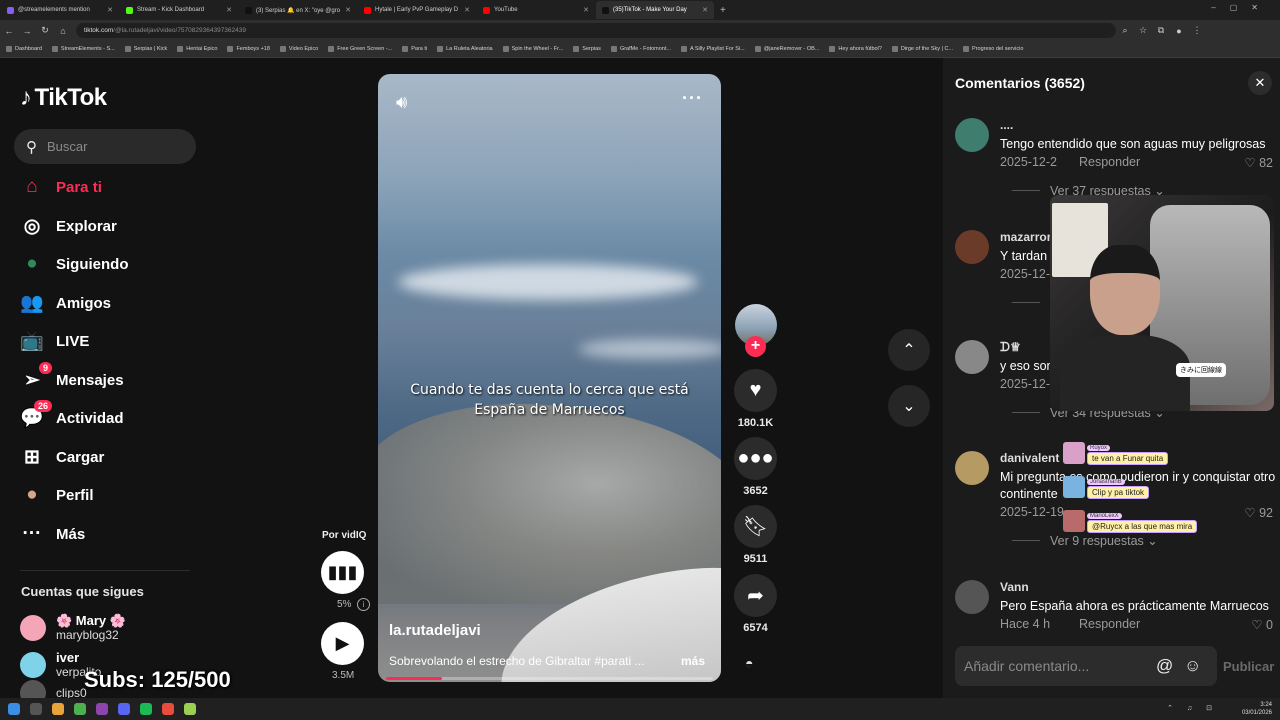  Describe the element at coordinates (80, 709) in the screenshot. I see `chrome-icon` at that location.